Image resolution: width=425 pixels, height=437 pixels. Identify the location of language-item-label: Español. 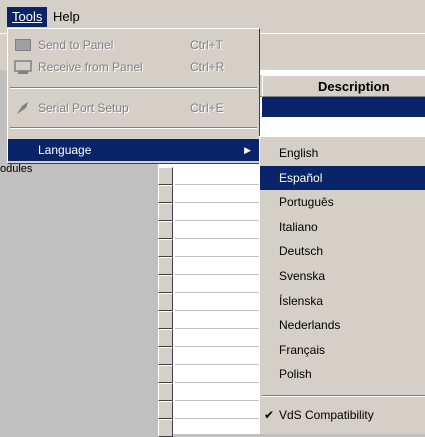
(301, 177).